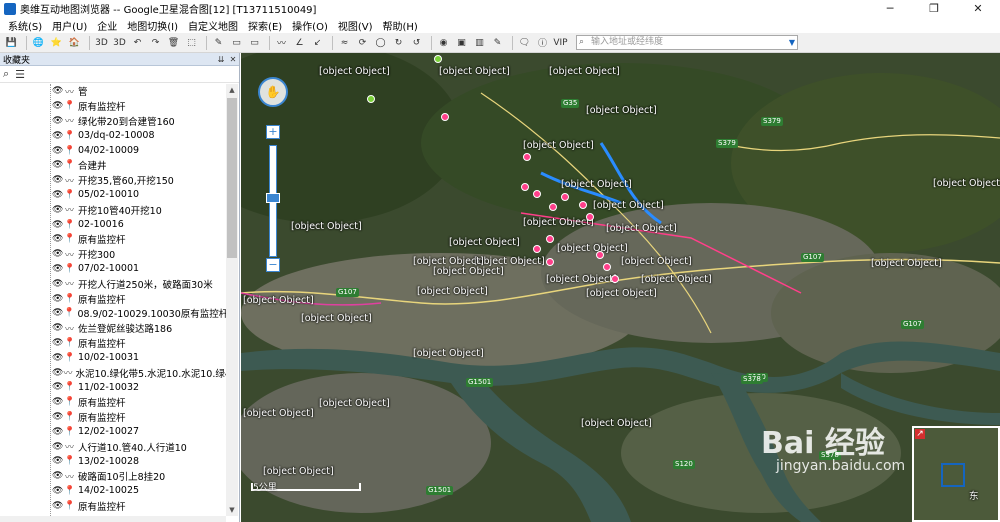  What do you see at coordinates (11, 42) in the screenshot?
I see `save-icon: 💾` at bounding box center [11, 42].